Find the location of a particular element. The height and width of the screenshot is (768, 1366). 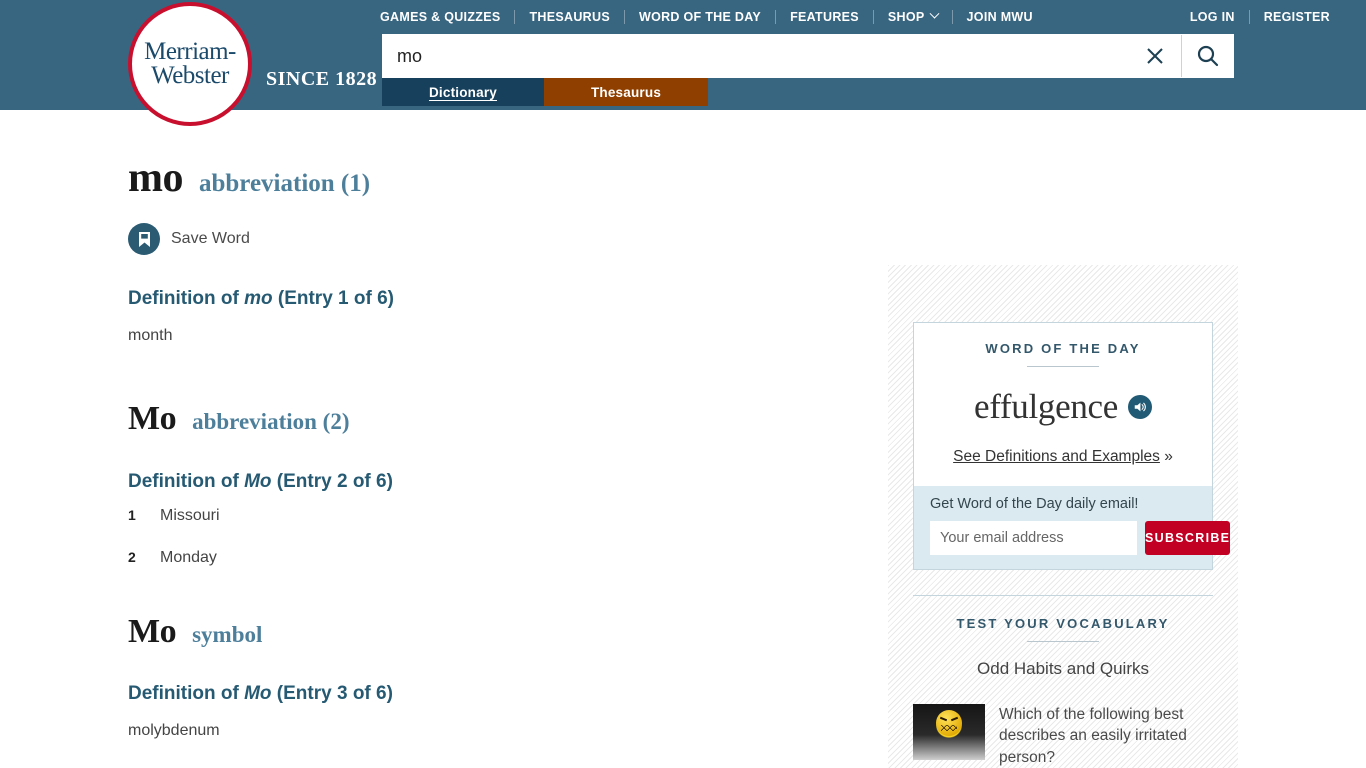

entry-1-part-of-speech: abbreviation (1) is located at coordinates (285, 183).